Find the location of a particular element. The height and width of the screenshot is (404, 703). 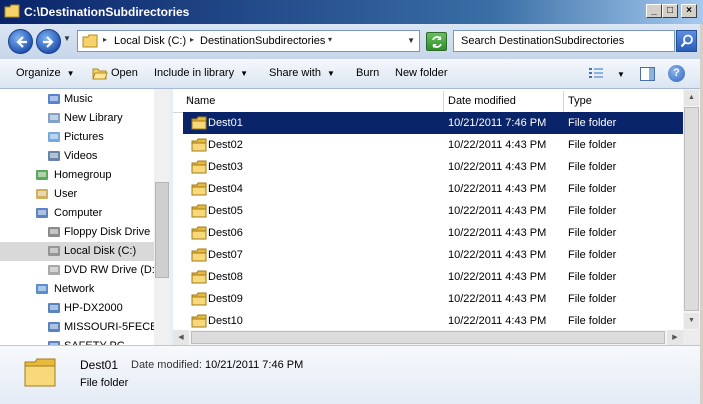

organize-button: Organize ▼ is located at coordinates (45, 73).